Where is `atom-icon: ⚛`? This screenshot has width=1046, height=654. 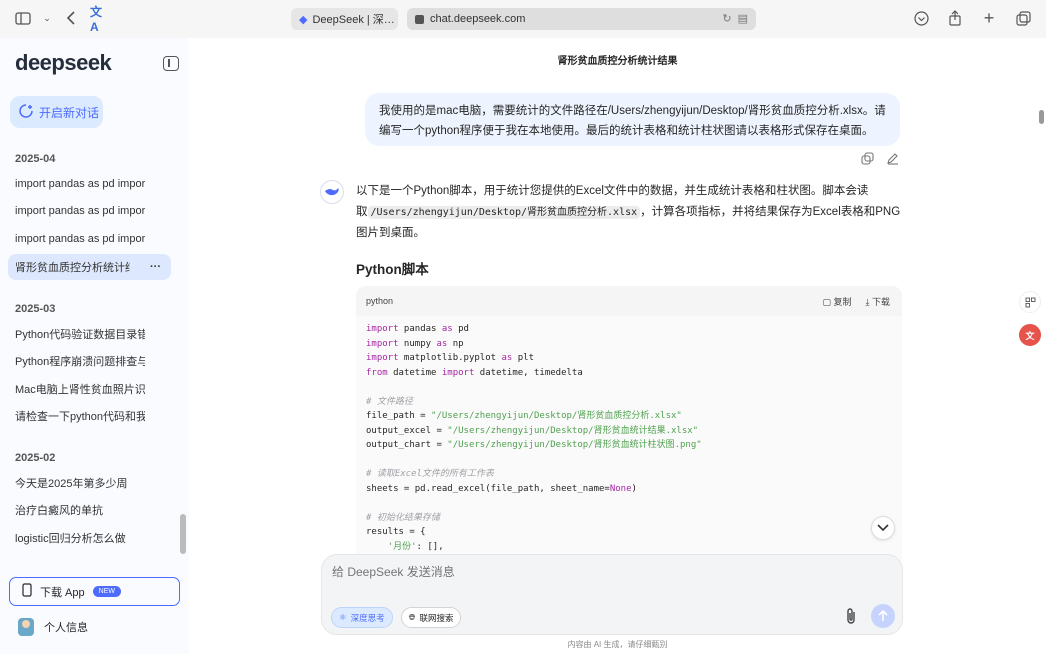 atom-icon: ⚛ is located at coordinates (343, 617).